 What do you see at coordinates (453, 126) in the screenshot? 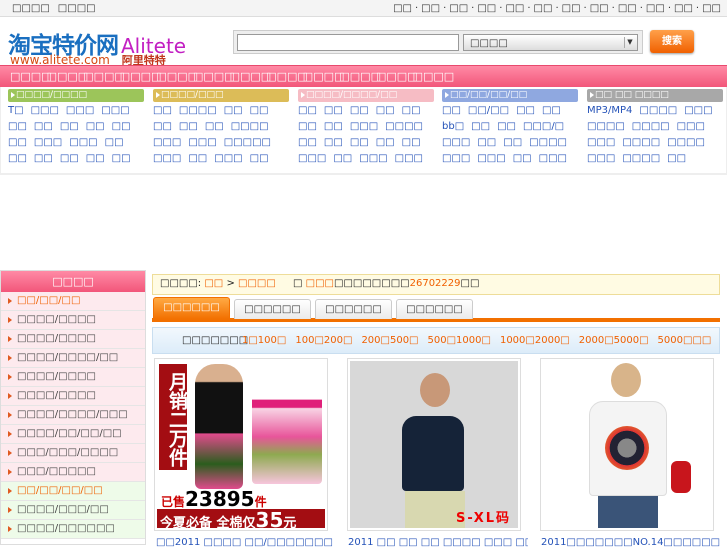
I see `category-link: bb□` at bounding box center [453, 126].